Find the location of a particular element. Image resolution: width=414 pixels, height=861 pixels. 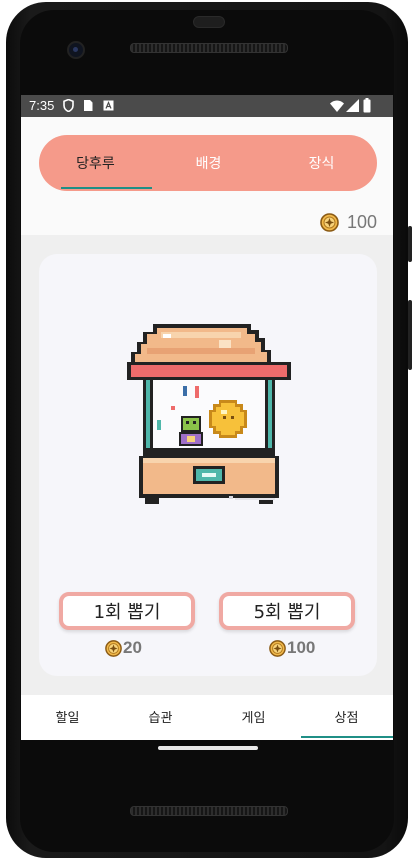

draw-five-label: 5회 뽑기 is located at coordinates (287, 612).